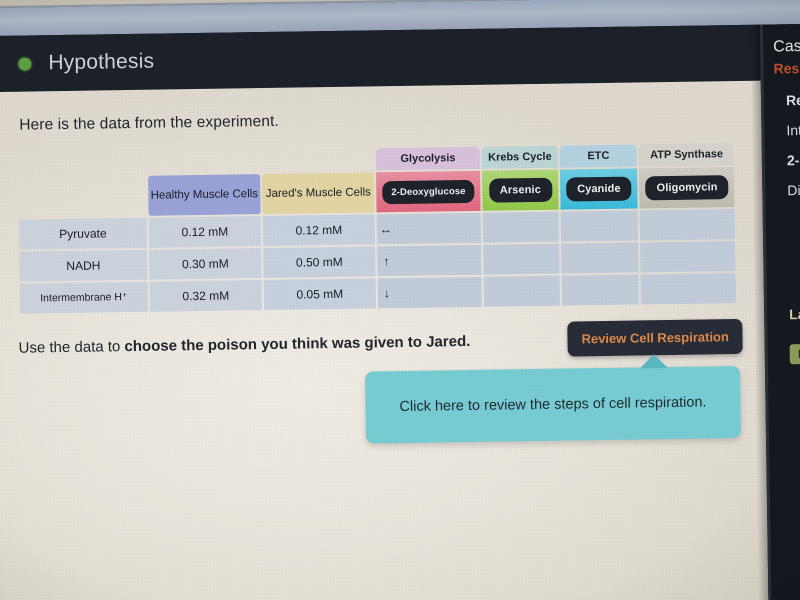  What do you see at coordinates (385, 229) in the screenshot?
I see `trend-arrow-icon-pyruvate: ↔` at bounding box center [385, 229].